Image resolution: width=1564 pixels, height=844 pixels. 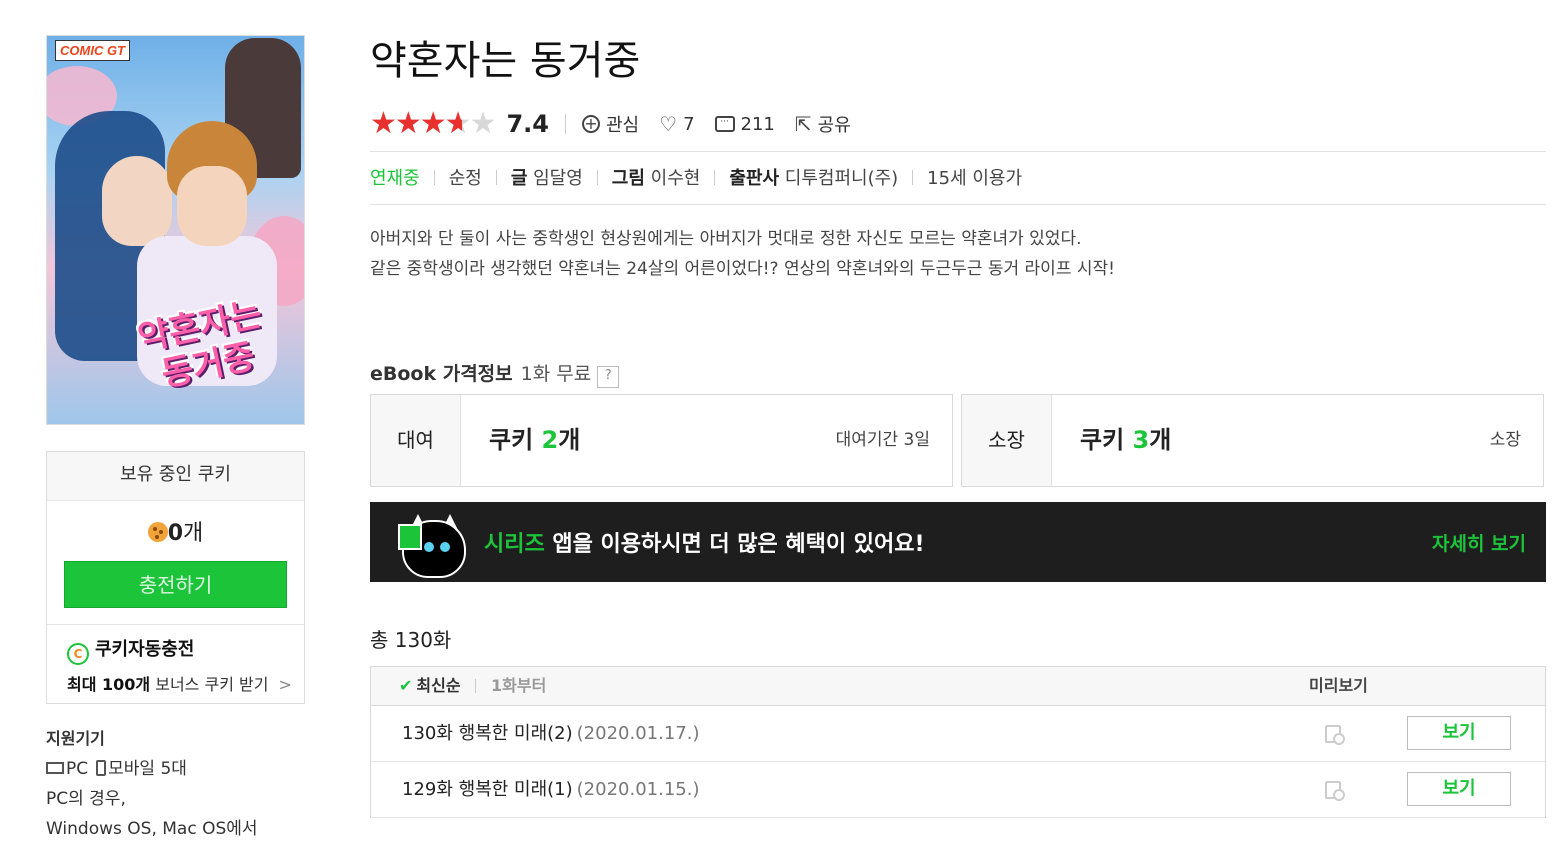 I want to click on episode-row: 130화 행복한 미래(2) (2020.01.17.) 보기, so click(x=958, y=734).